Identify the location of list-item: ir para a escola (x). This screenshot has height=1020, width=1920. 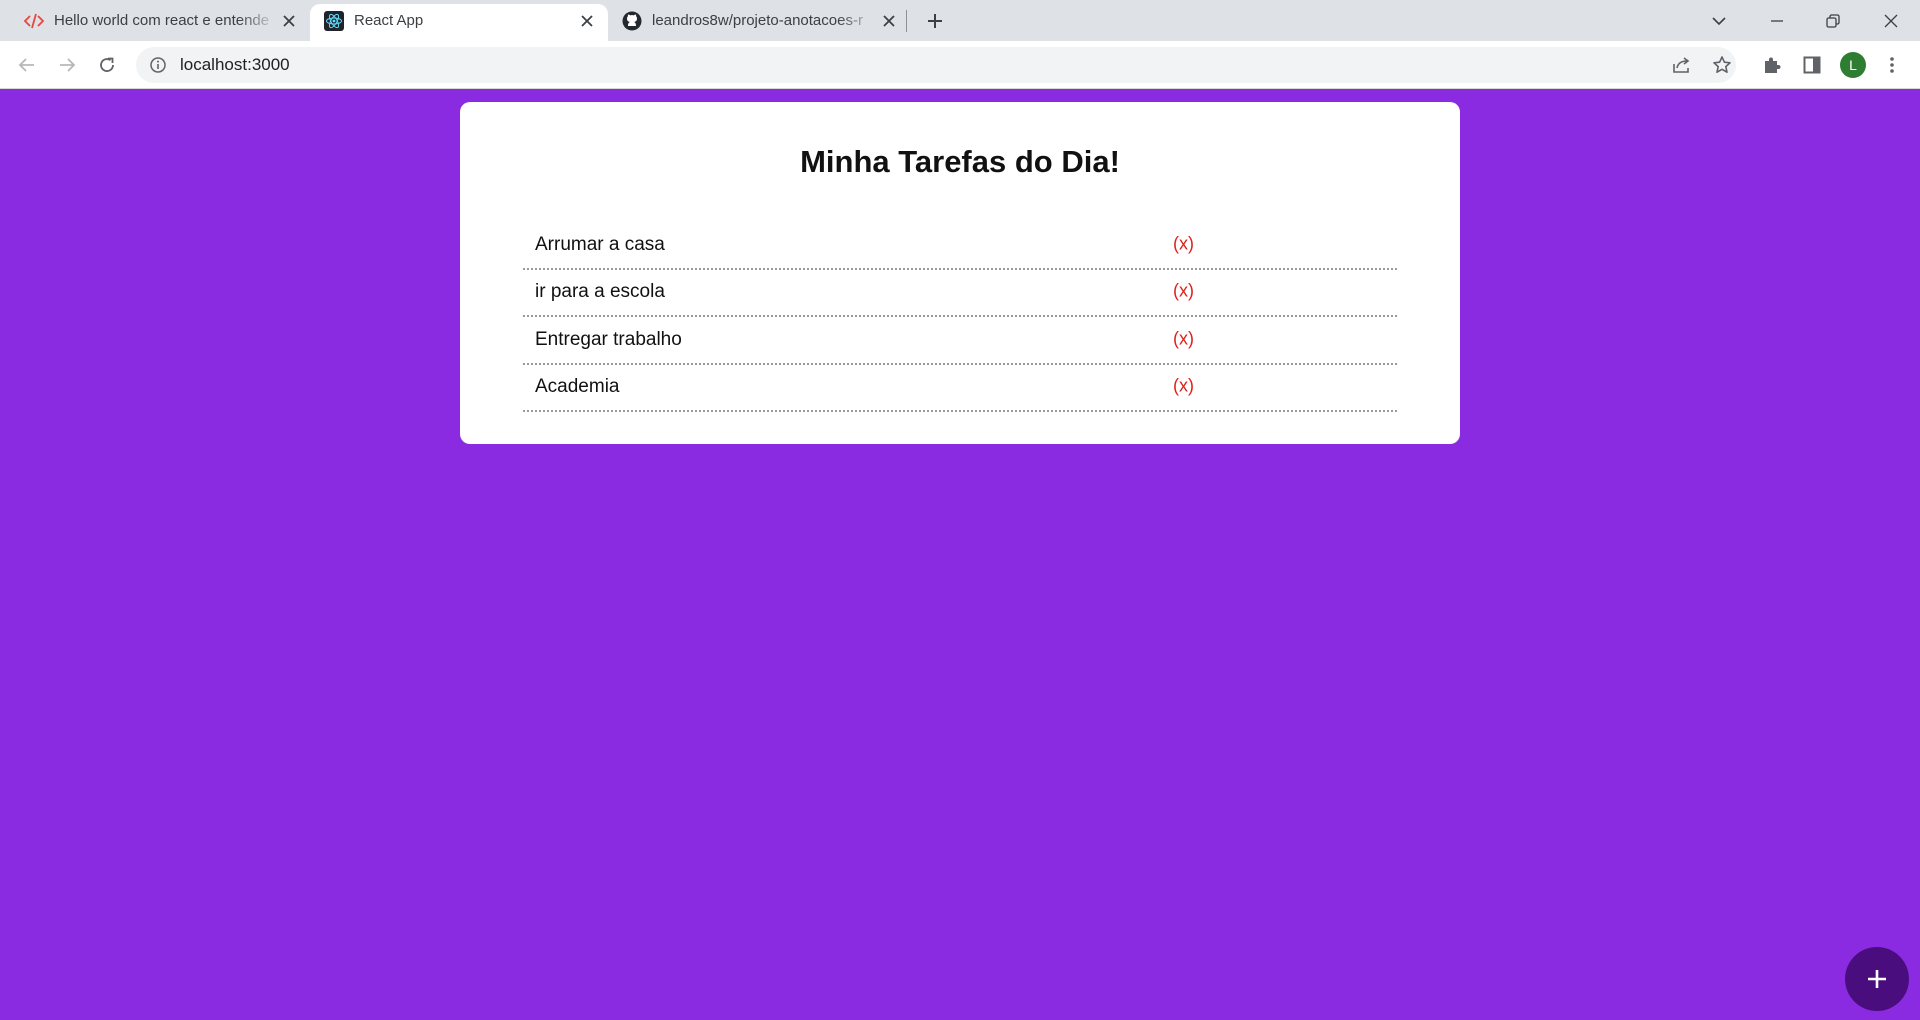
(960, 293).